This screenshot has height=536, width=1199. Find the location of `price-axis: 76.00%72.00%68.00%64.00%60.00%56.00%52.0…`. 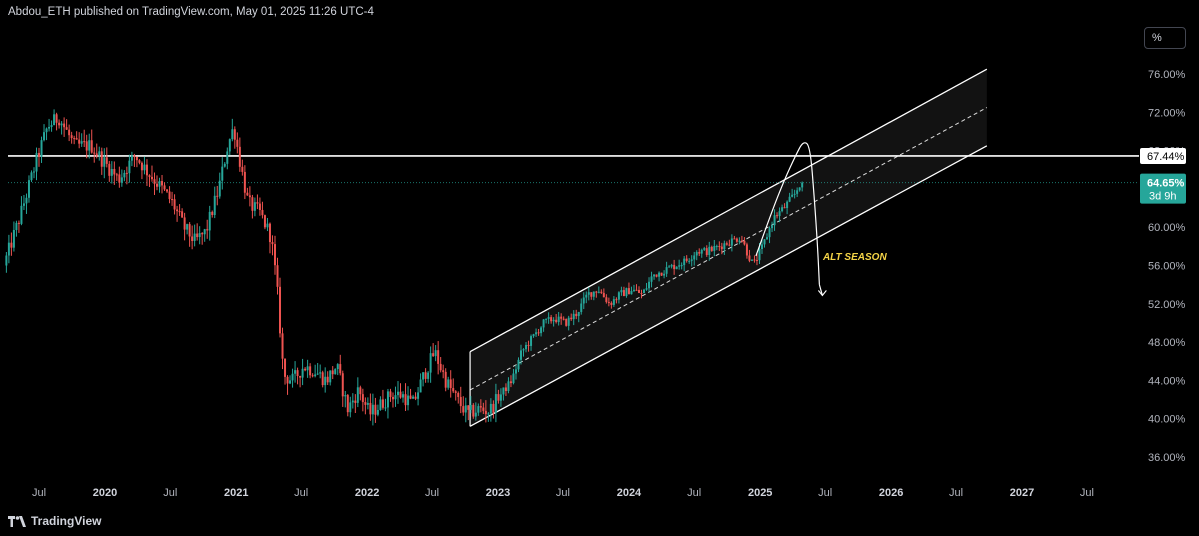

price-axis: 76.00%72.00%68.00%64.00%60.00%56.00%52.0… is located at coordinates (1167, 266).